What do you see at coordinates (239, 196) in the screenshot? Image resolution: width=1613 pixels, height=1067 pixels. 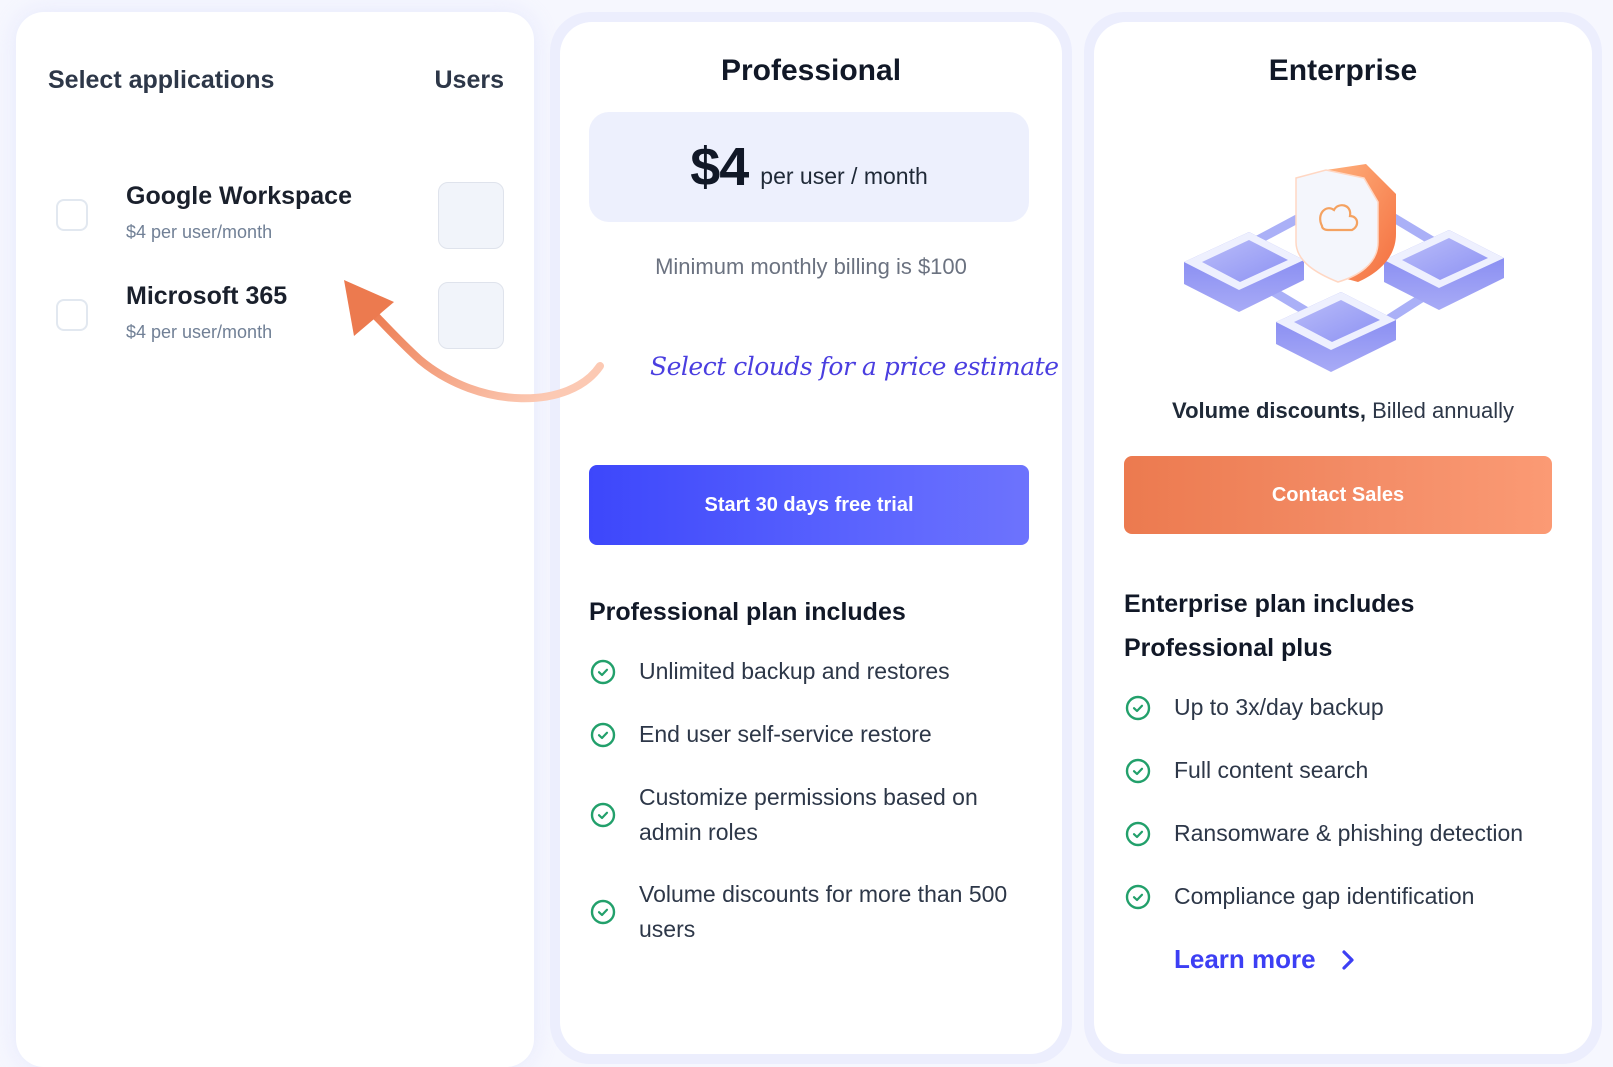 I see `app-name: Google Workspace` at bounding box center [239, 196].